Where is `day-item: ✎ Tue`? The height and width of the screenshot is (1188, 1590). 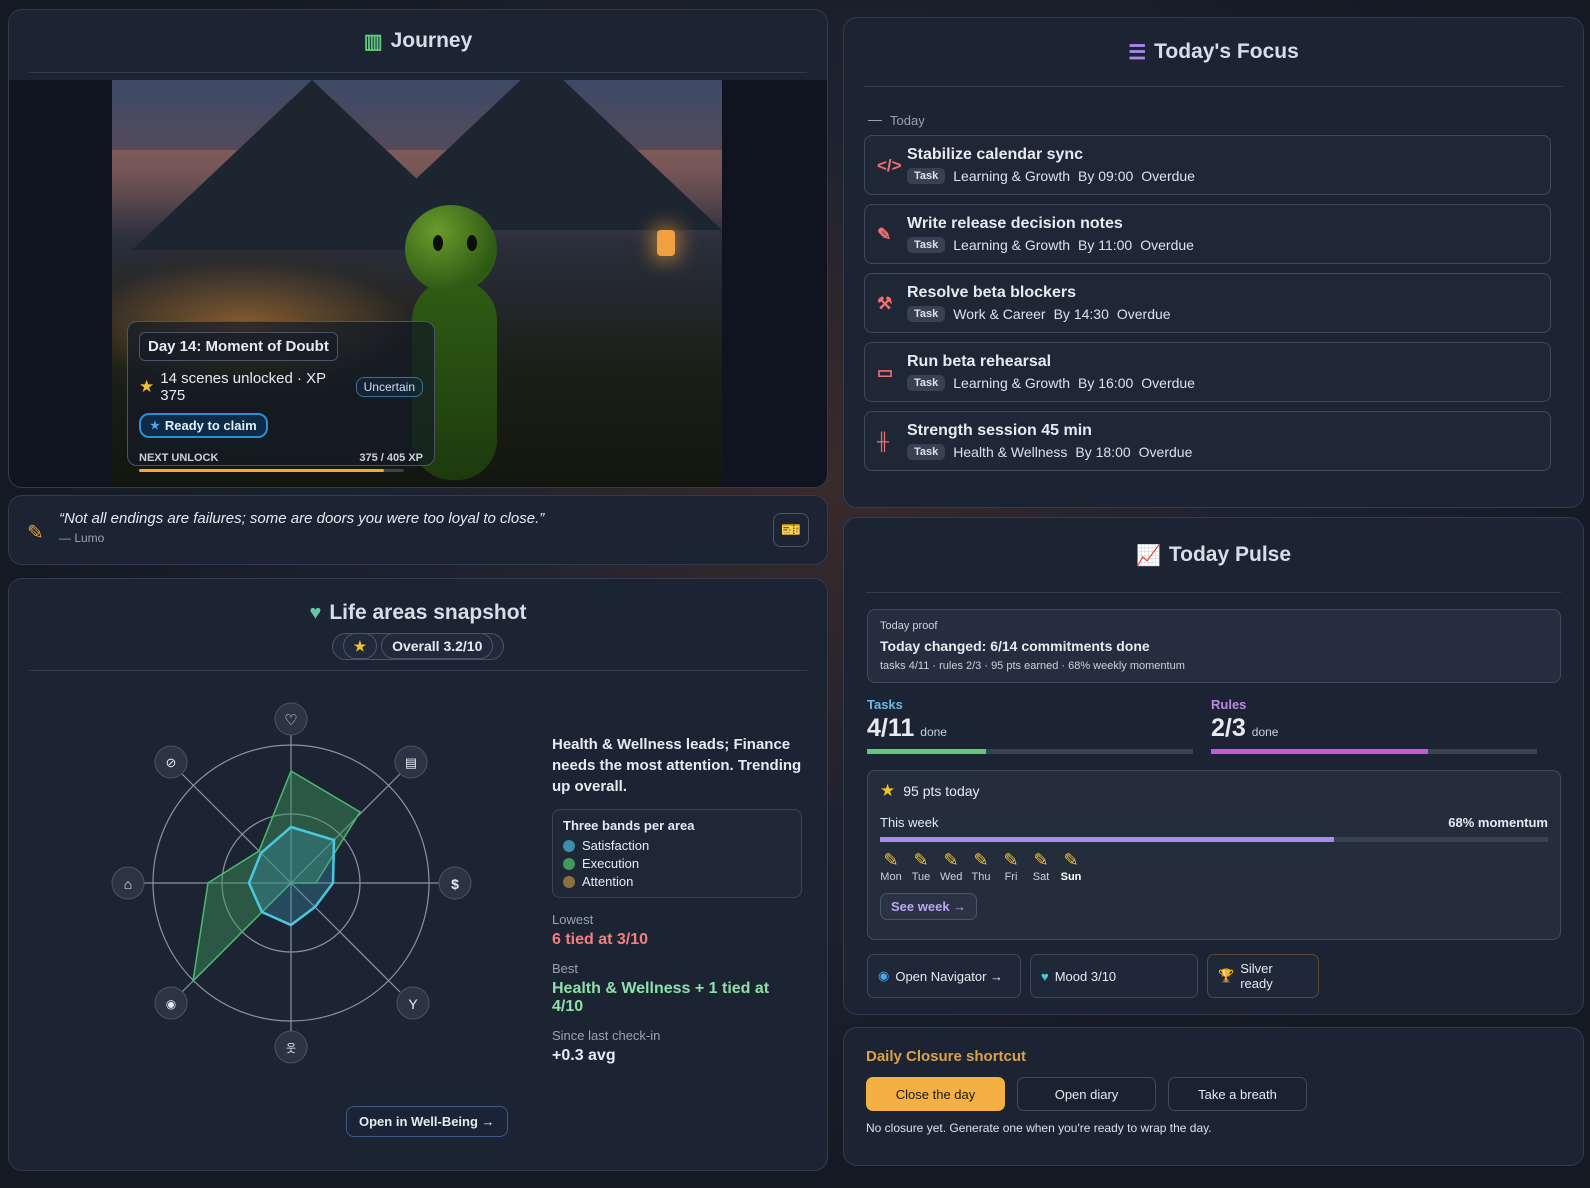
day-item: ✎ Tue is located at coordinates (921, 866).